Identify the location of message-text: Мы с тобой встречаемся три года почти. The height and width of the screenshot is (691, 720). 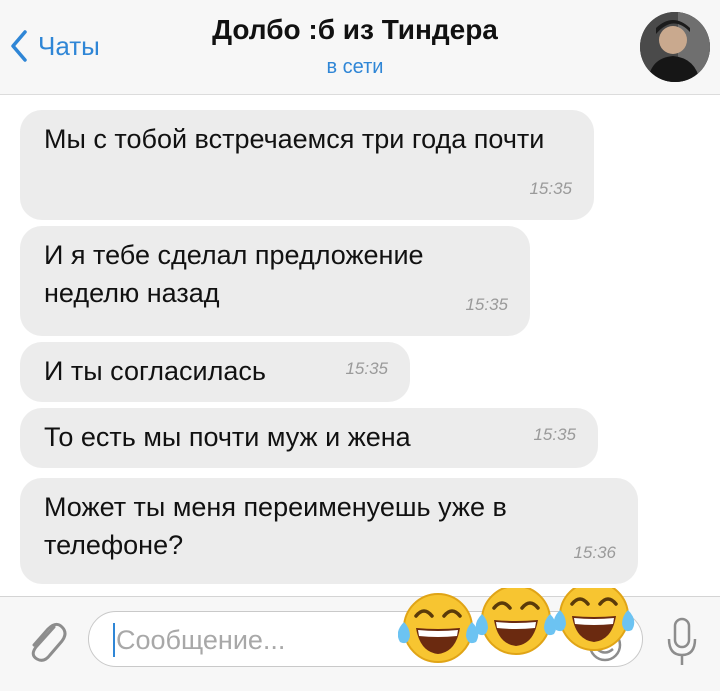
(294, 139).